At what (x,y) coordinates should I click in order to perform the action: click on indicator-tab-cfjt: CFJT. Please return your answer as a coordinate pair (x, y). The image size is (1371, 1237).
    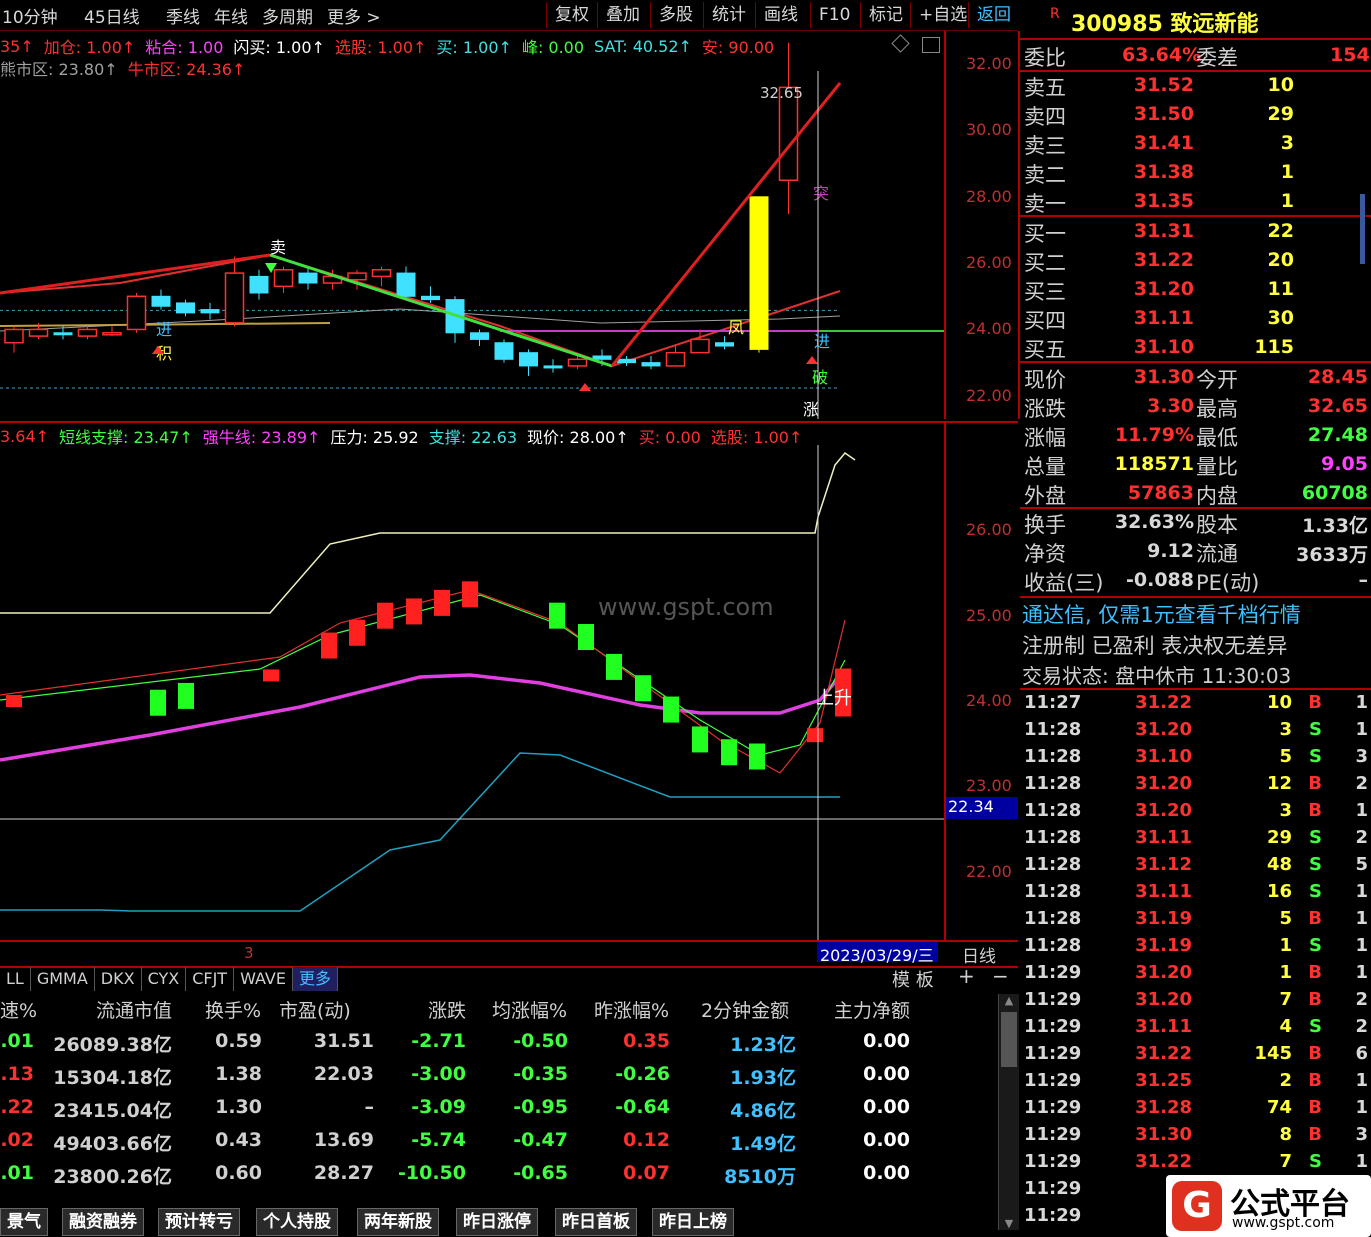
    Looking at the image, I should click on (210, 979).